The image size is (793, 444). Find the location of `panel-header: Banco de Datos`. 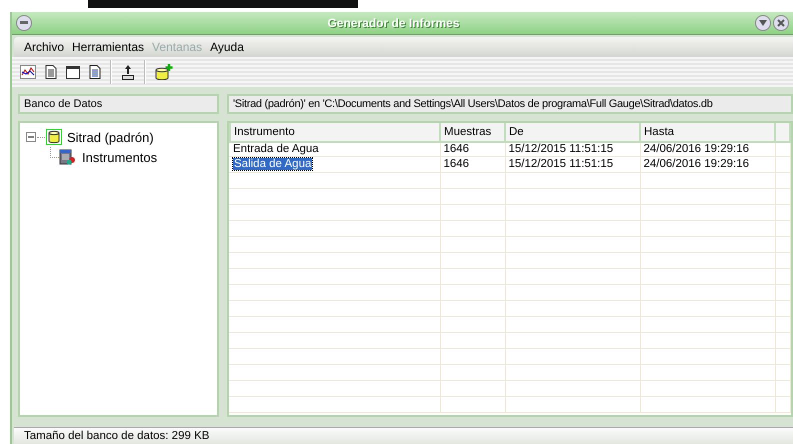

panel-header: Banco de Datos is located at coordinates (118, 104).